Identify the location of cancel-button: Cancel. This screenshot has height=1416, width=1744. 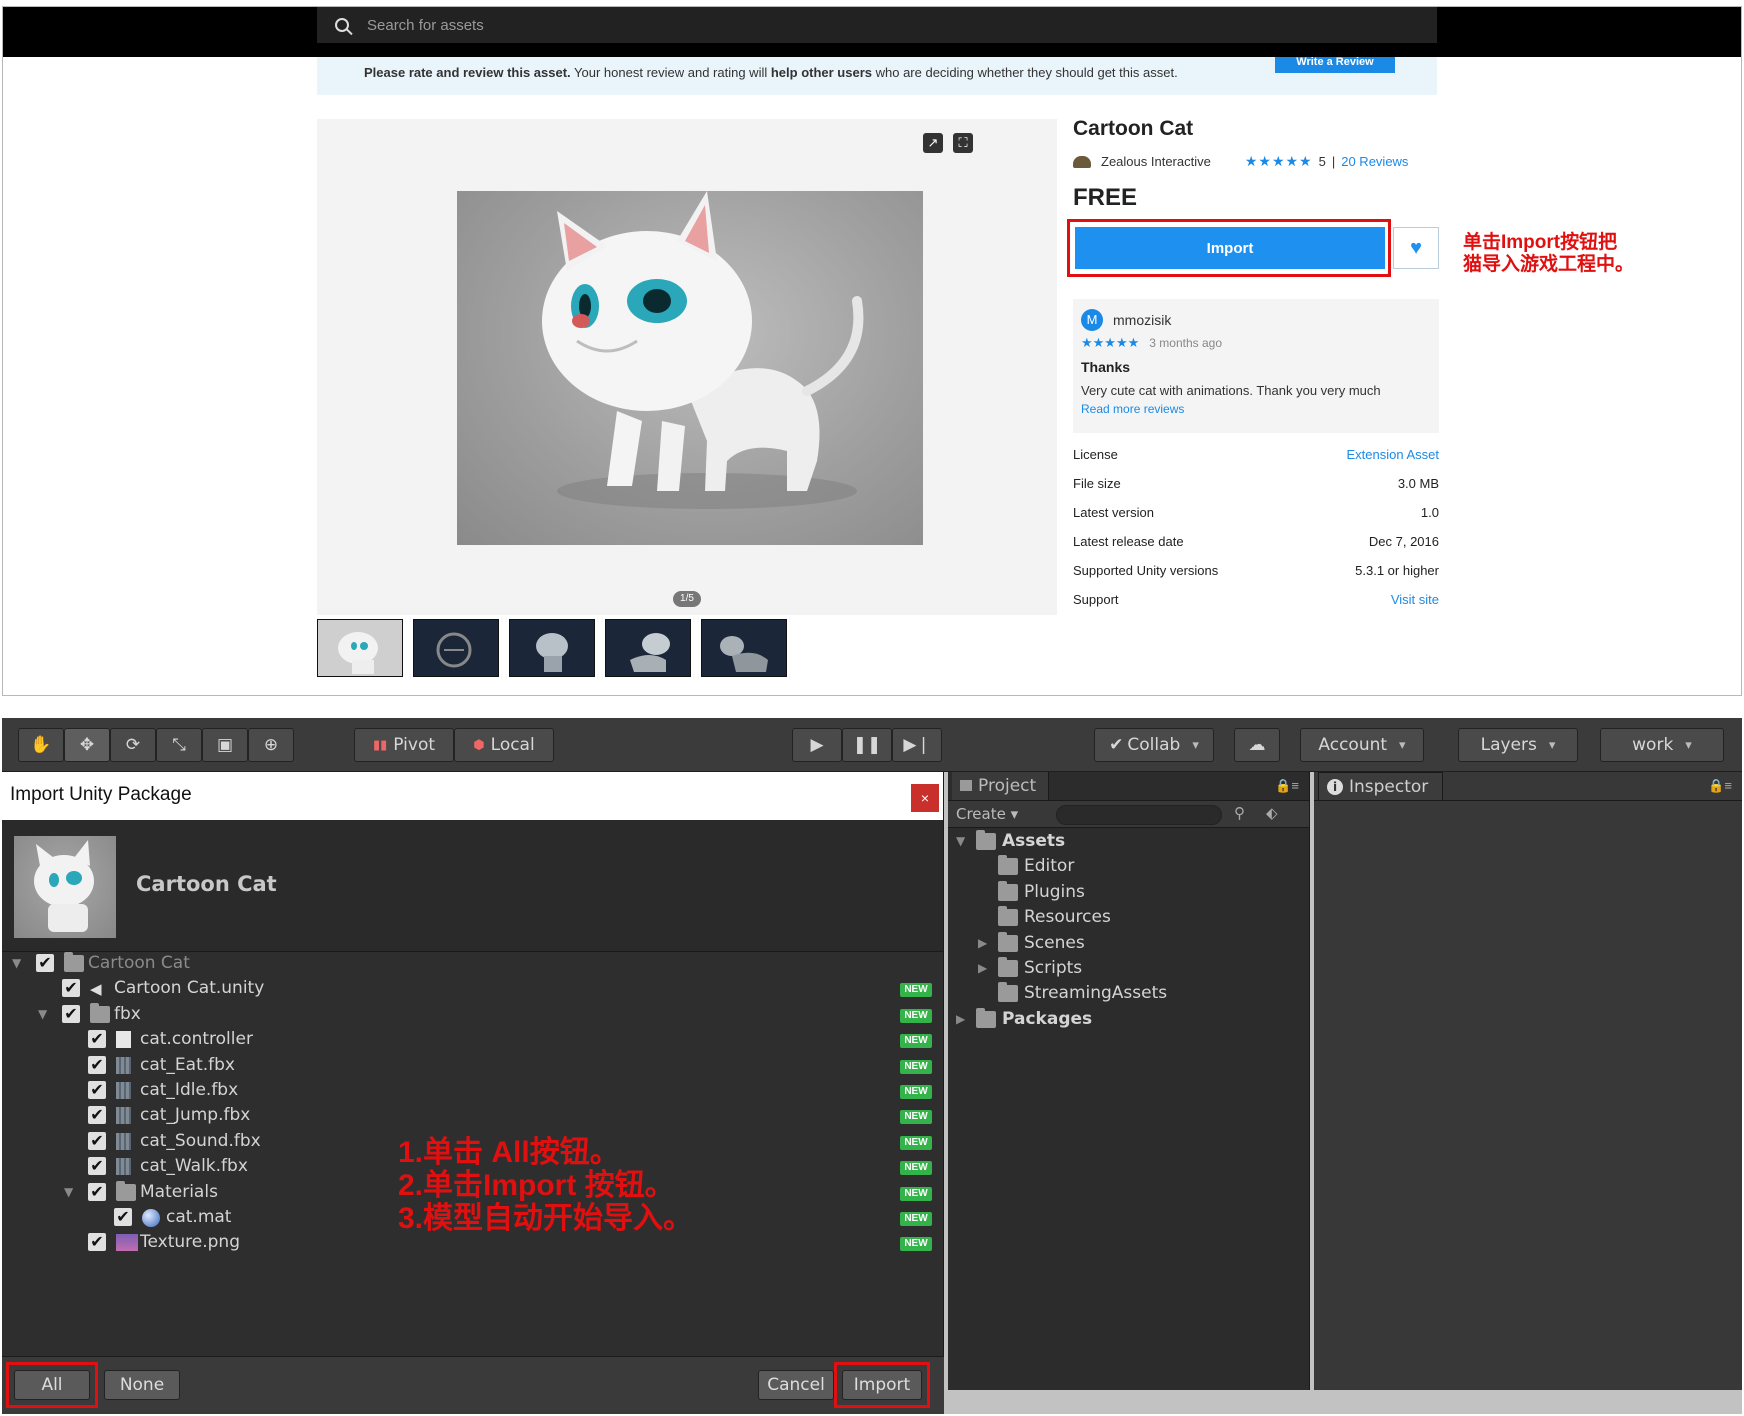
(796, 1385).